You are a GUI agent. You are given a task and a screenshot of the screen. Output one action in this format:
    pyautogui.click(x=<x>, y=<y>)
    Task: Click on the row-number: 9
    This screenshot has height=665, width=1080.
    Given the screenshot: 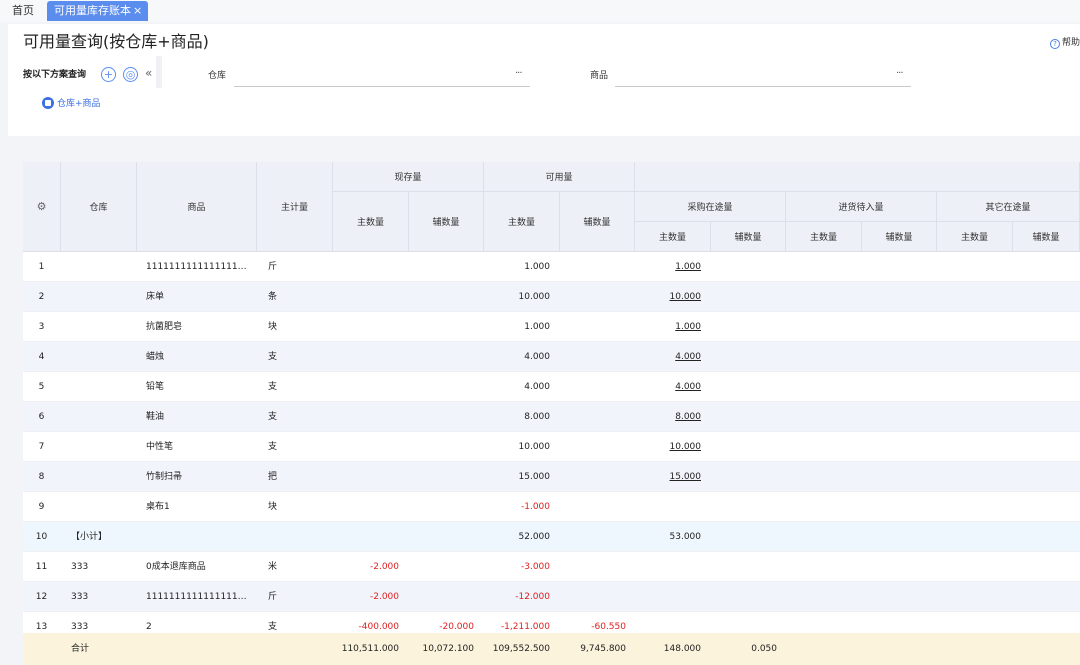 What is the action you would take?
    pyautogui.click(x=41, y=507)
    